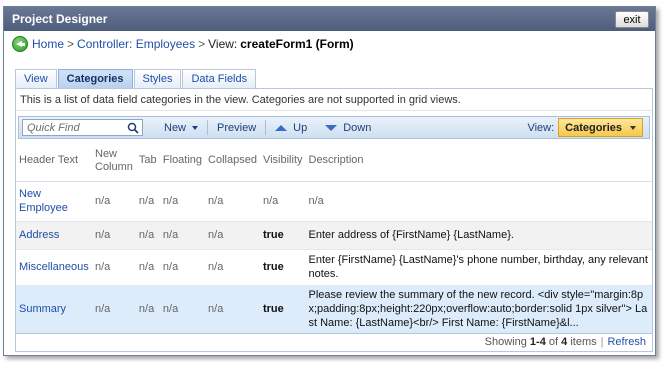 The height and width of the screenshot is (366, 670). I want to click on refresh-link: Refresh, so click(626, 342).